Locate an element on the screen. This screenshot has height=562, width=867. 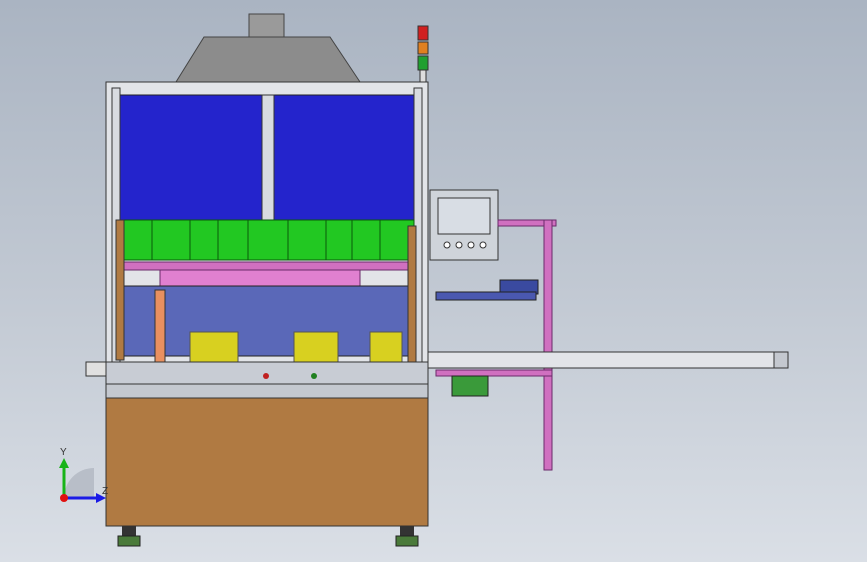
pink-rail is located at coordinates (269, 266).